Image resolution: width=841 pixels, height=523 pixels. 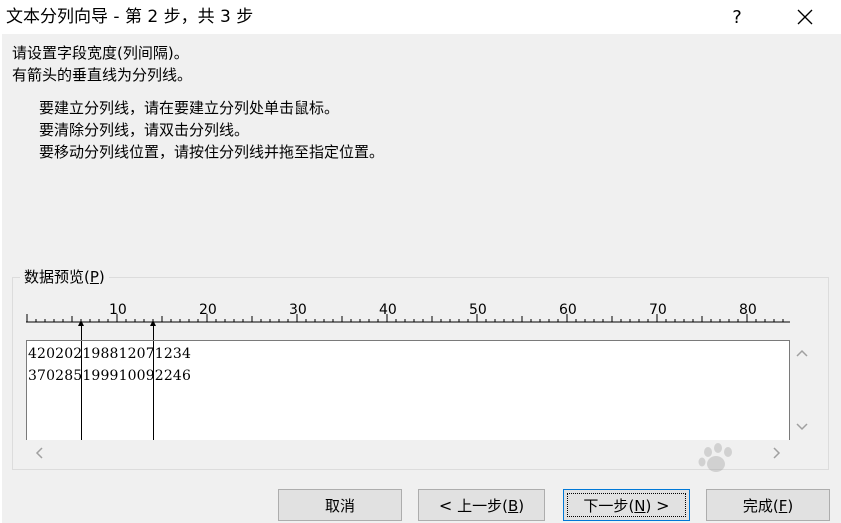 I want to click on ruler-mark: 80, so click(x=748, y=310).